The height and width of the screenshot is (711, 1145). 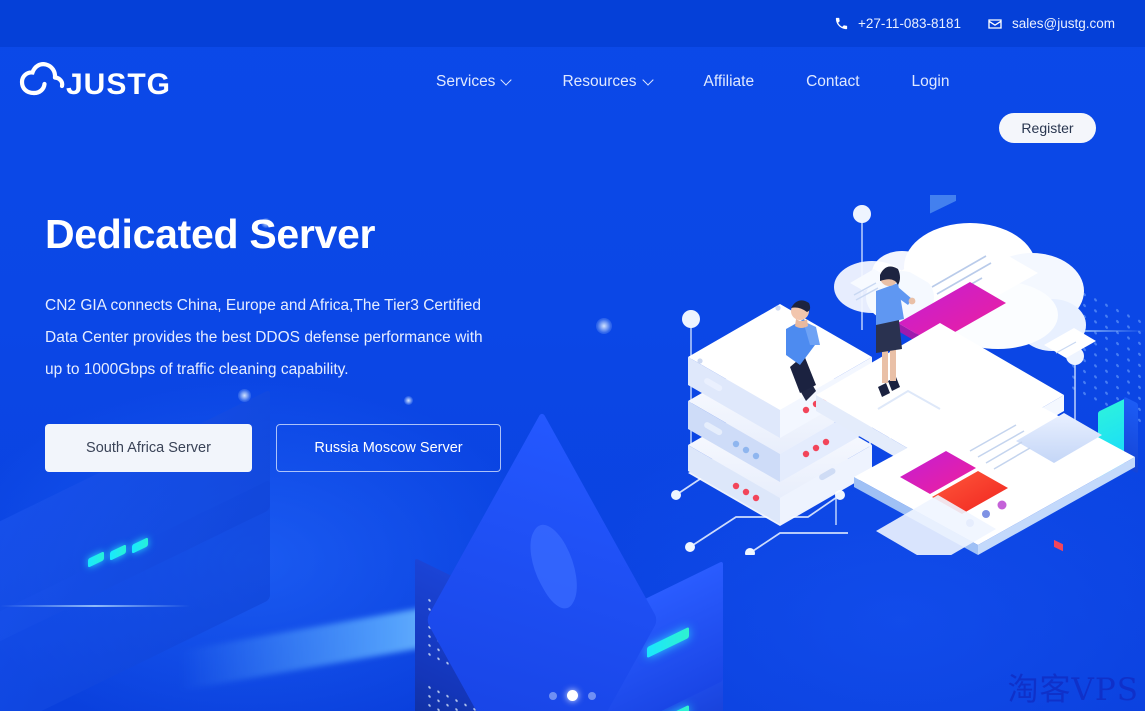 What do you see at coordinates (909, 23) in the screenshot?
I see `phone-number: +27-11-083-8181` at bounding box center [909, 23].